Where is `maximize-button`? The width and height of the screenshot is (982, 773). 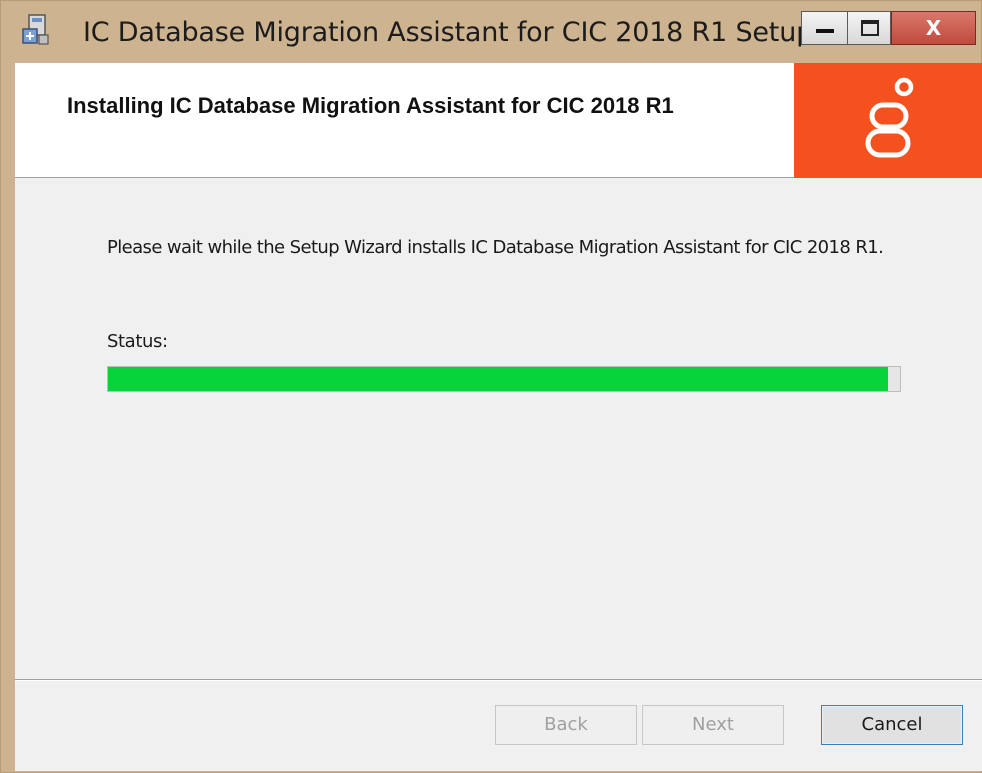
maximize-button is located at coordinates (869, 28).